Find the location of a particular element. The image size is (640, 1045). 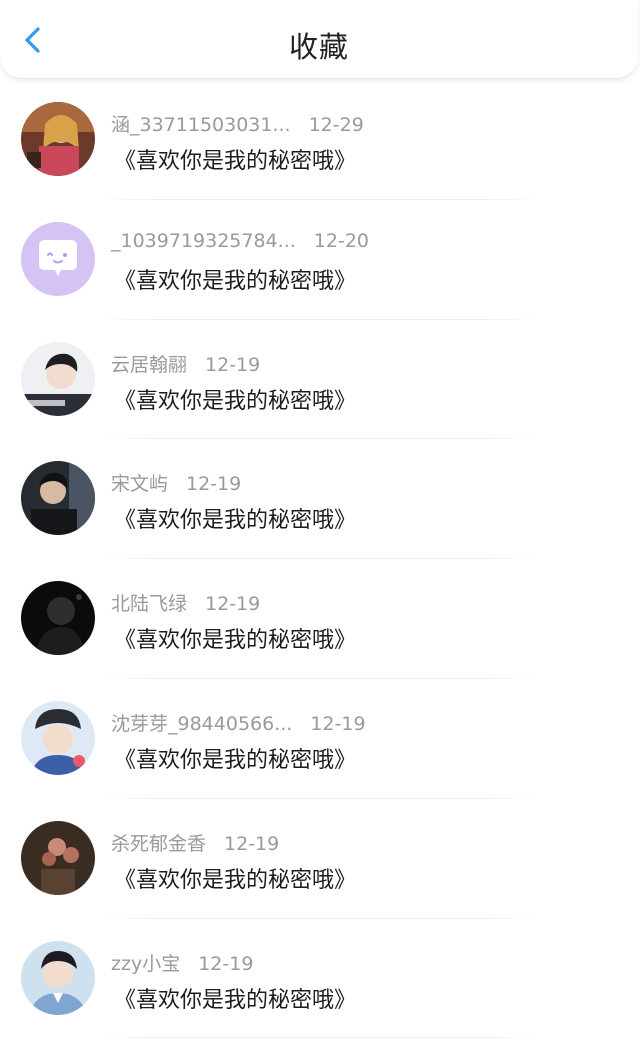

list-item: 北陆飞绿 12-19 《喜欢你是我的秘密哦》 is located at coordinates (320, 619).